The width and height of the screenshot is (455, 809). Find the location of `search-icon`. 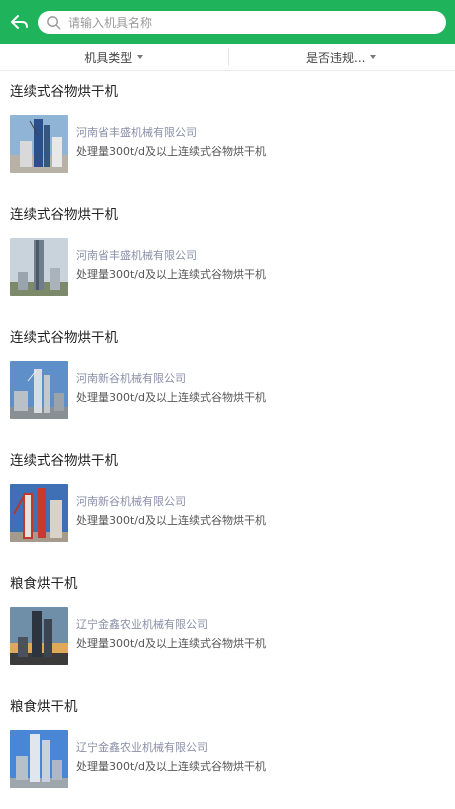

search-icon is located at coordinates (54, 23).